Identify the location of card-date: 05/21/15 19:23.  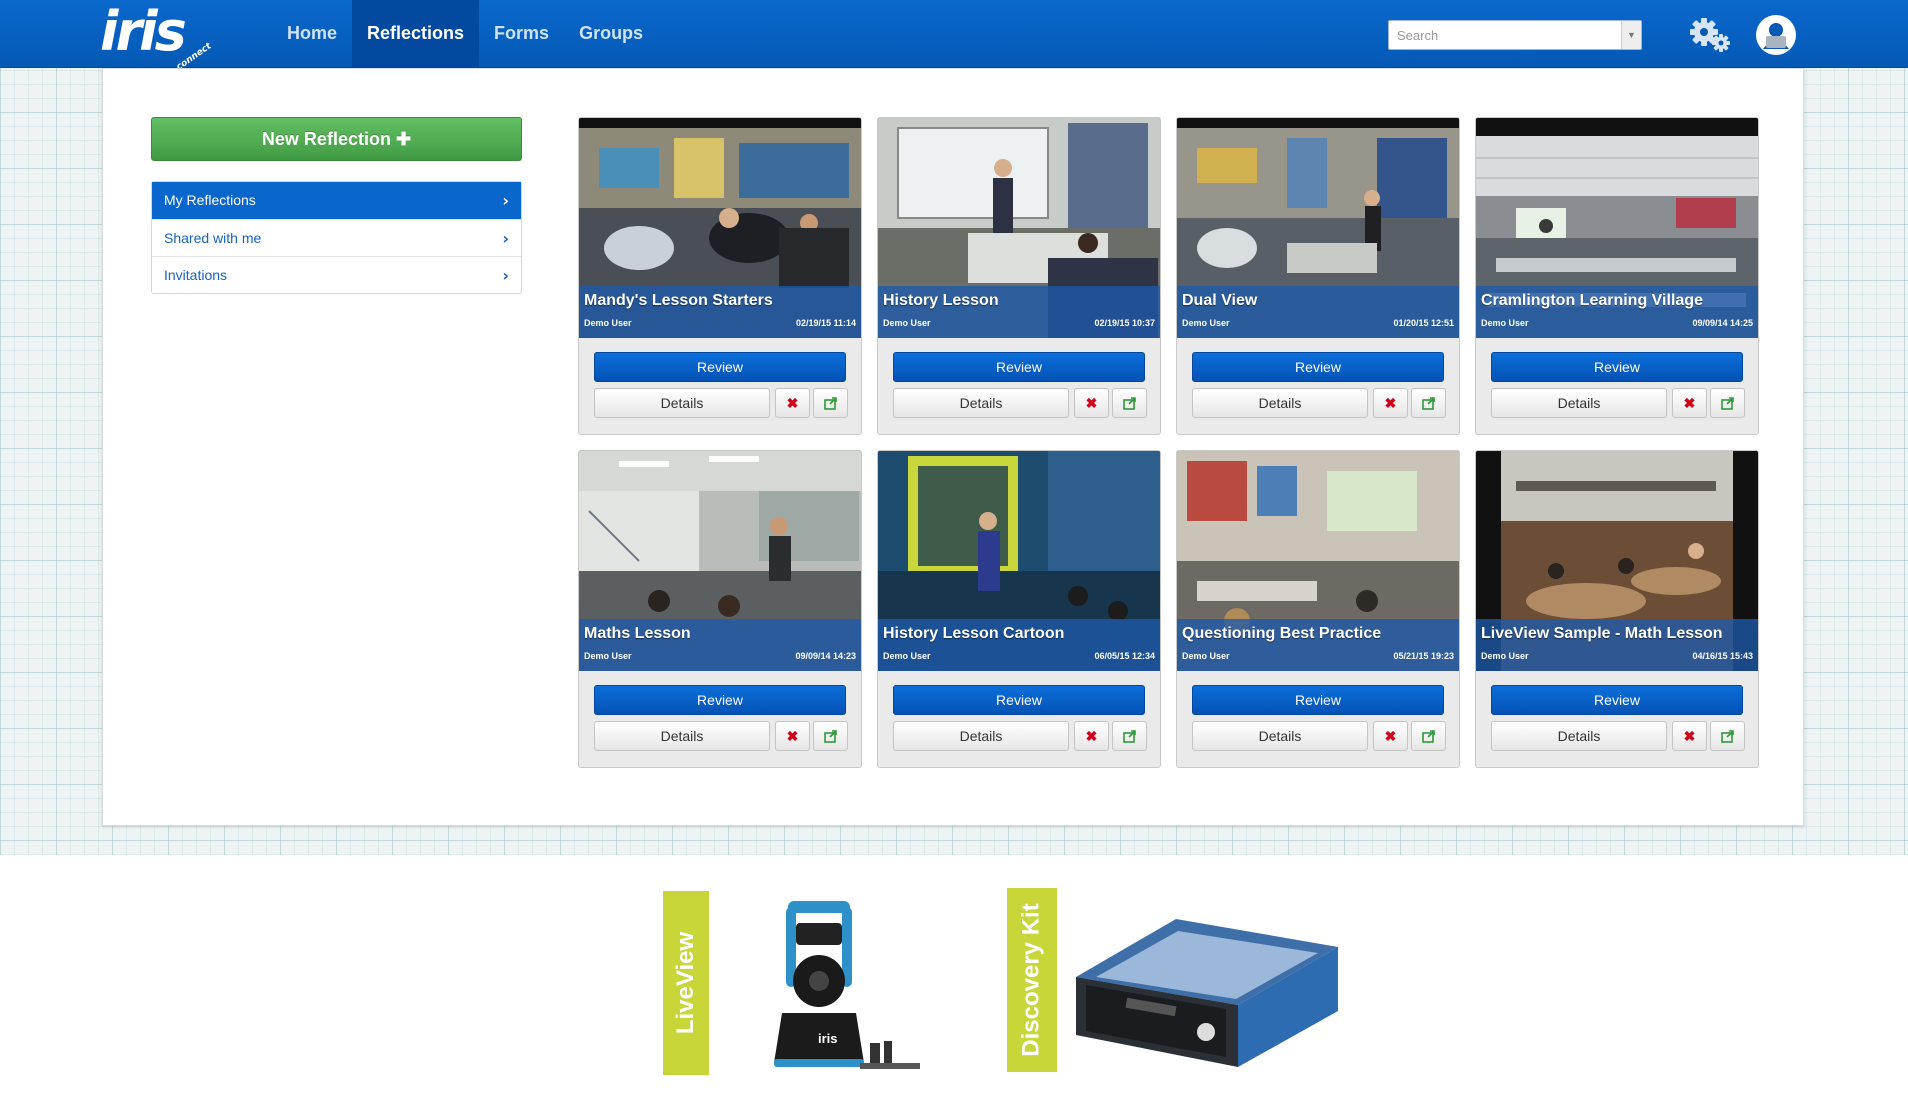
(1423, 656).